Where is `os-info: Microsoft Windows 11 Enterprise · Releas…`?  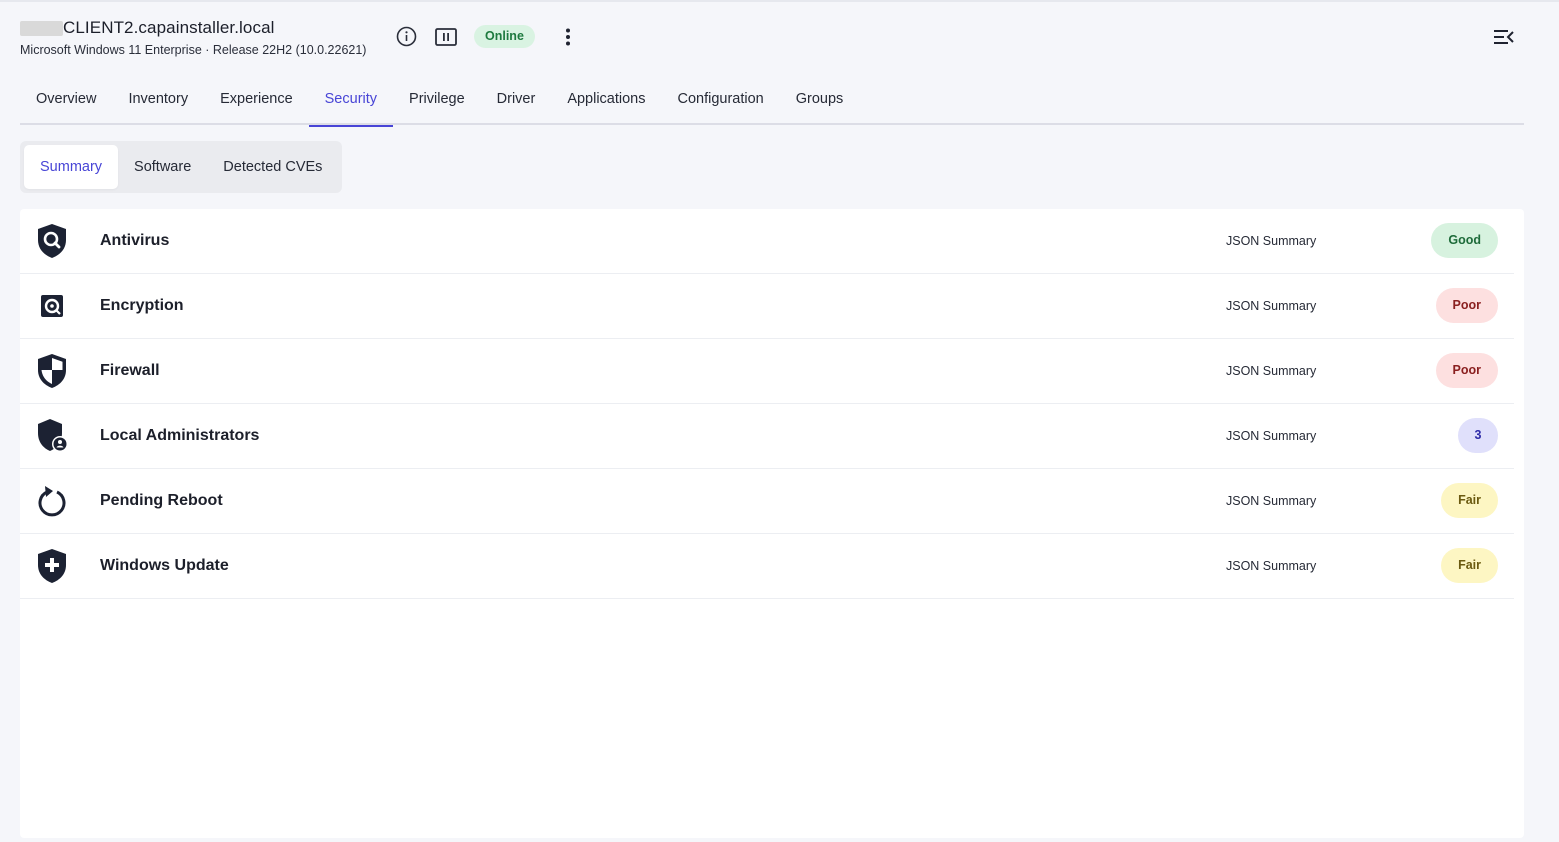
os-info: Microsoft Windows 11 Enterprise · Releas… is located at coordinates (193, 50).